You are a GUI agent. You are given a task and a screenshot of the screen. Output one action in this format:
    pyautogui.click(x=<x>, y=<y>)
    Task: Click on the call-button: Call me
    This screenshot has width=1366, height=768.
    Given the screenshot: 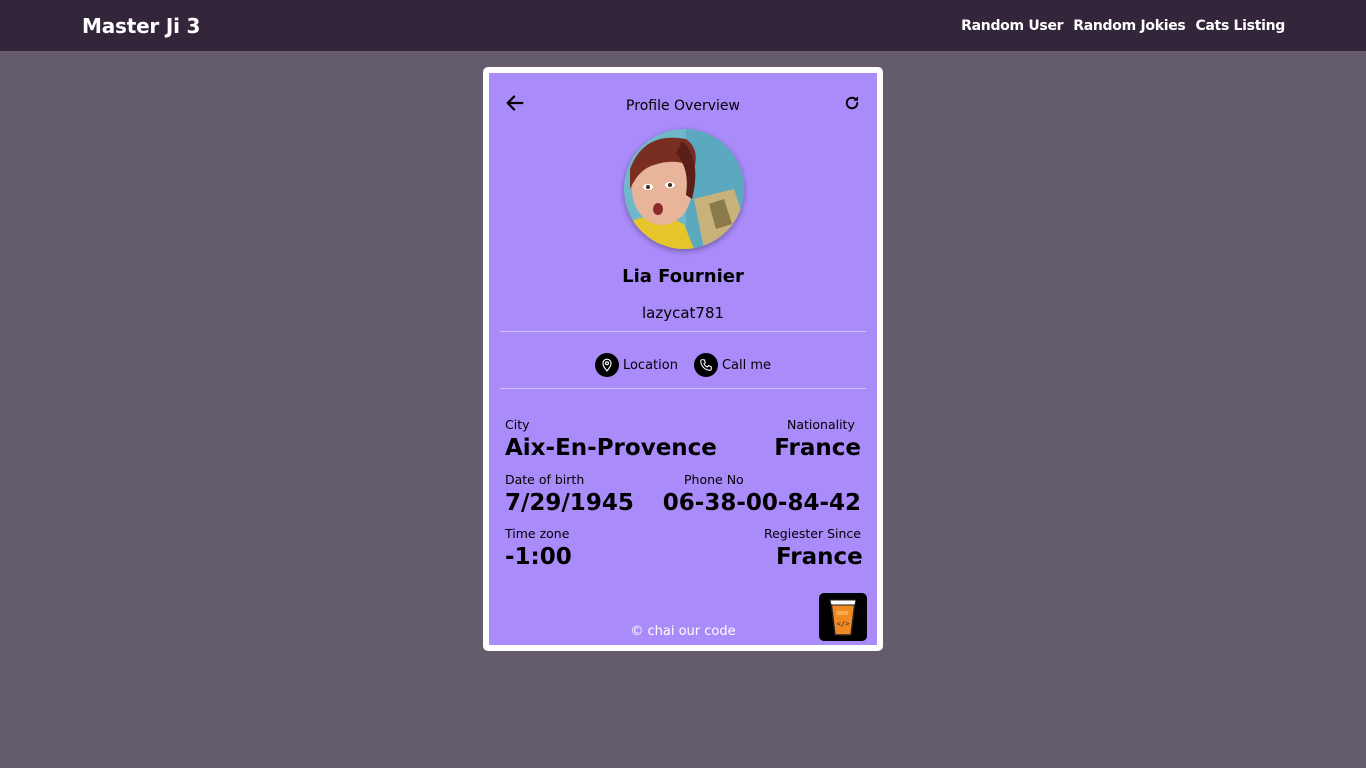 What is the action you would take?
    pyautogui.click(x=732, y=365)
    